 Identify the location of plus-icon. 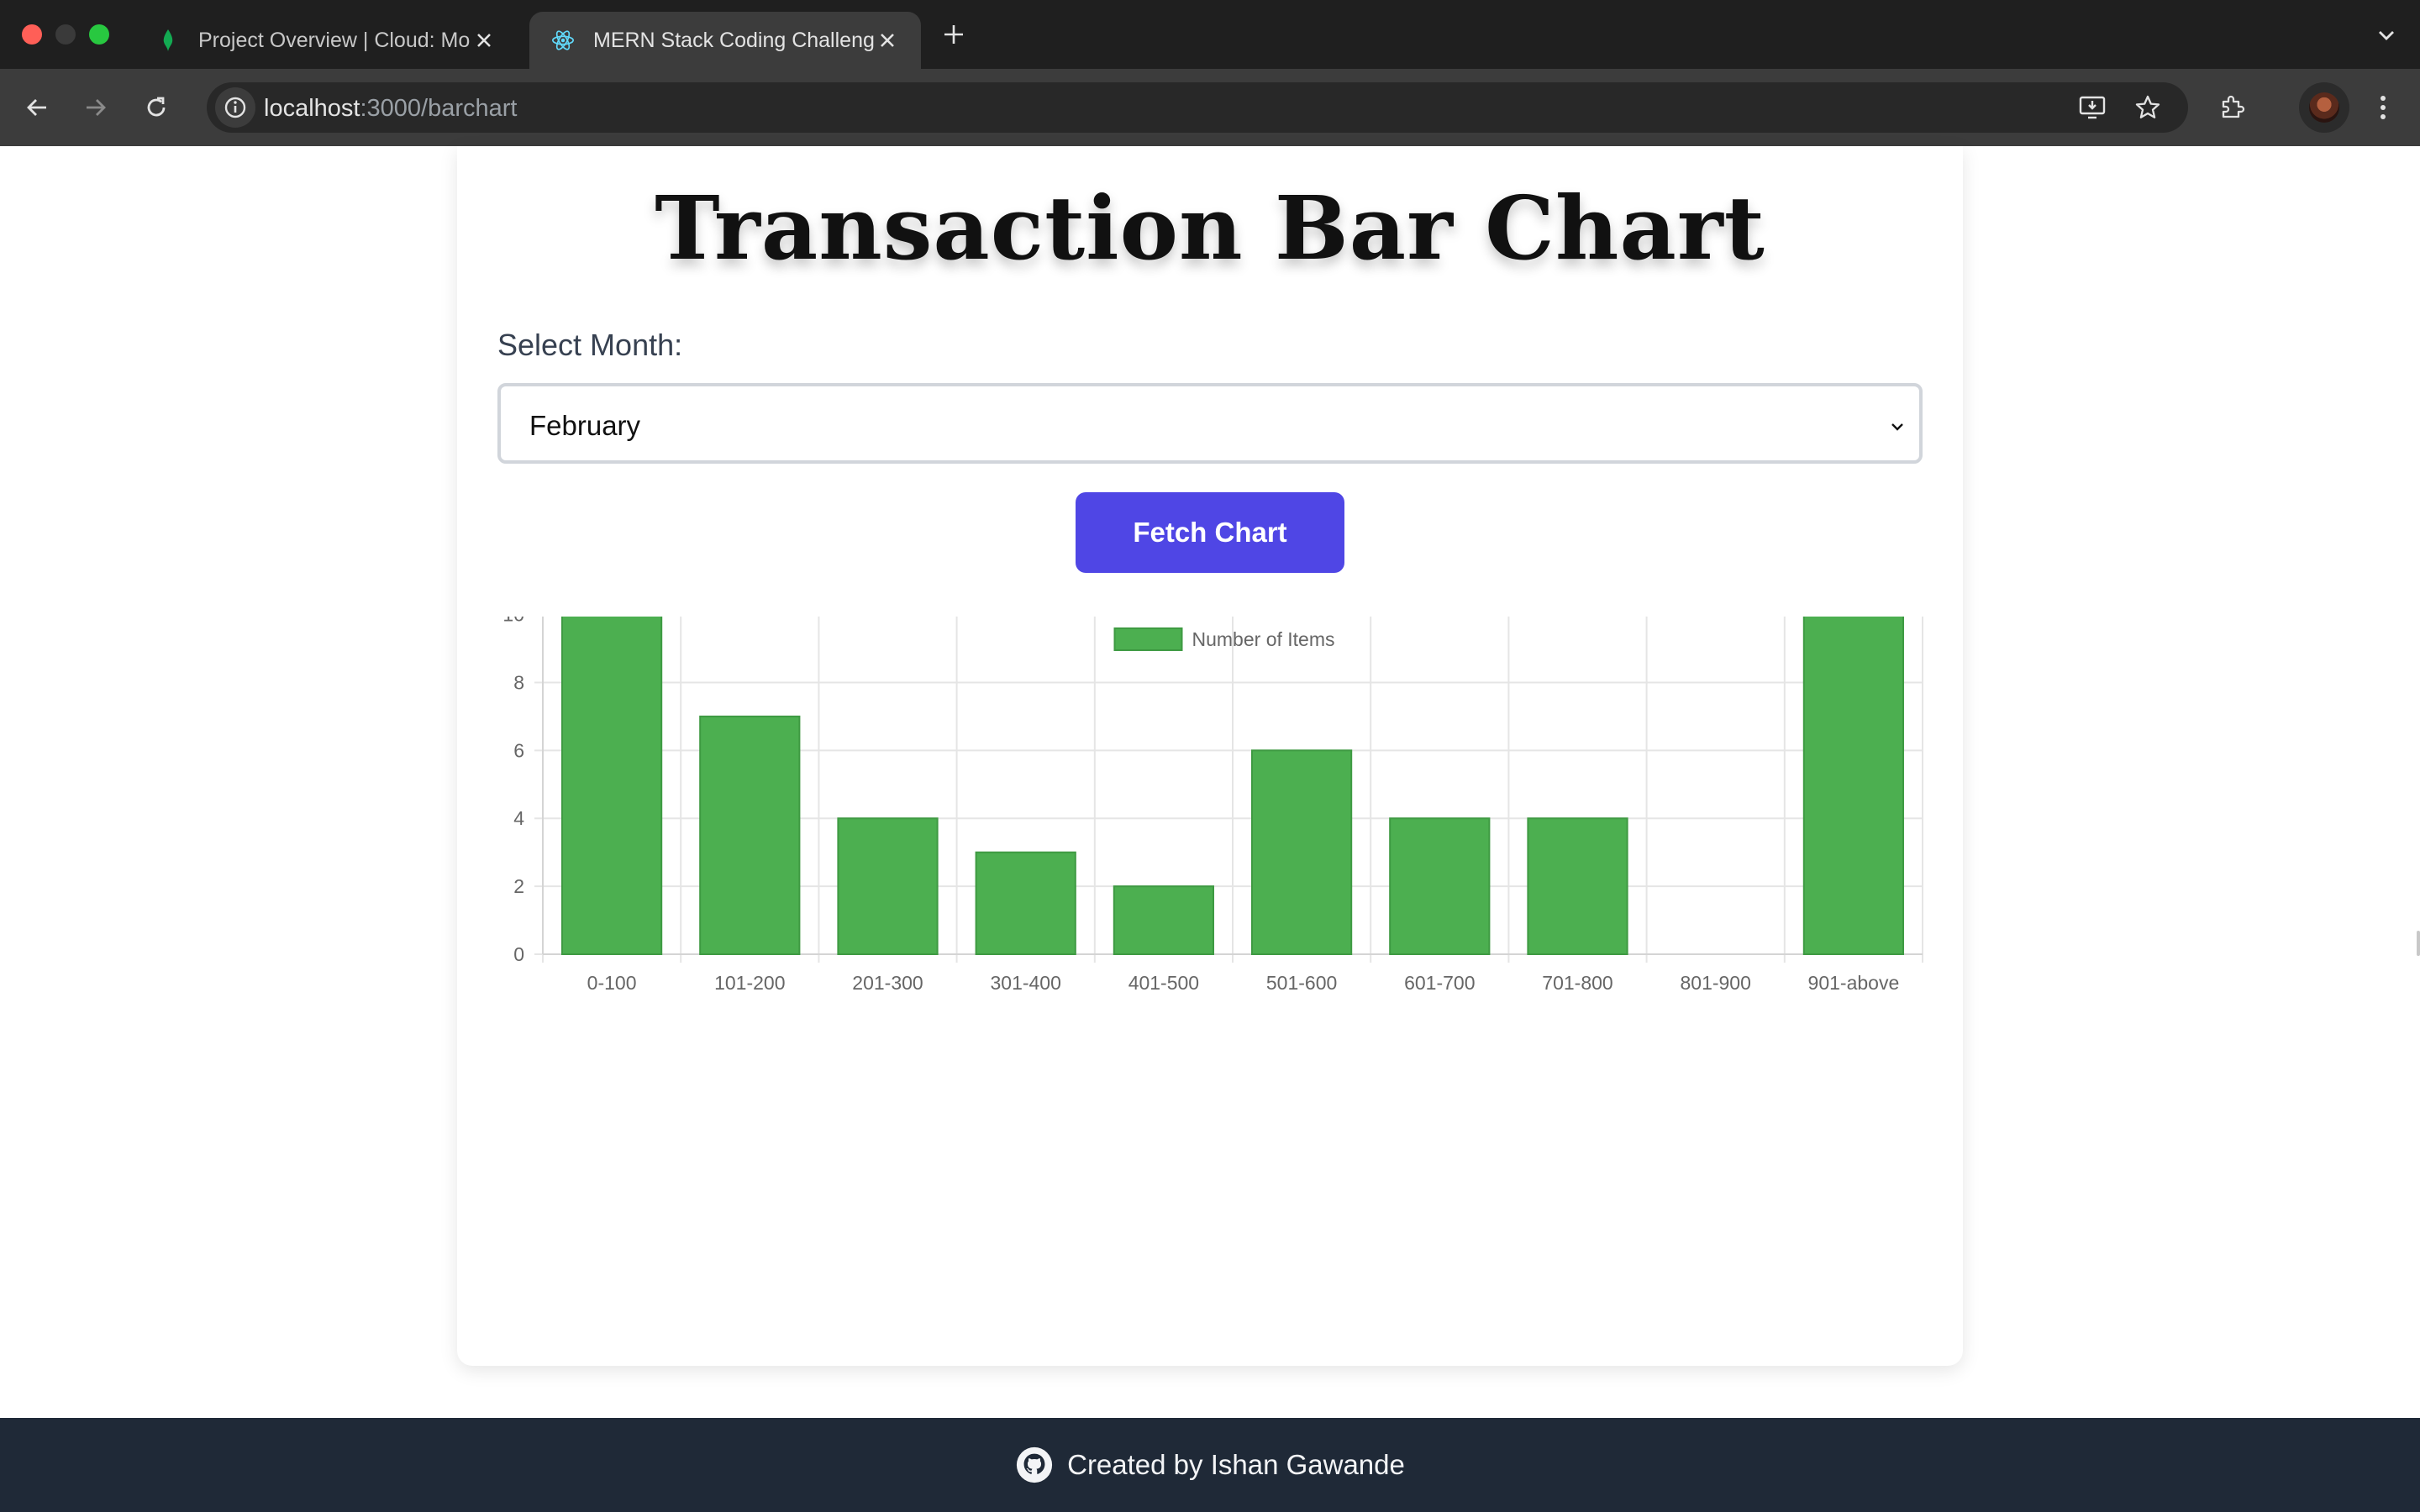
(954, 34).